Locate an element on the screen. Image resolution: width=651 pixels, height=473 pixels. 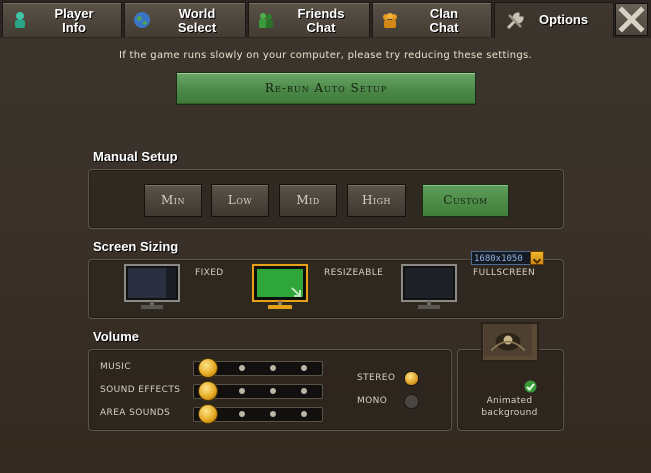
chevron-down-icon is located at coordinates (537, 261).